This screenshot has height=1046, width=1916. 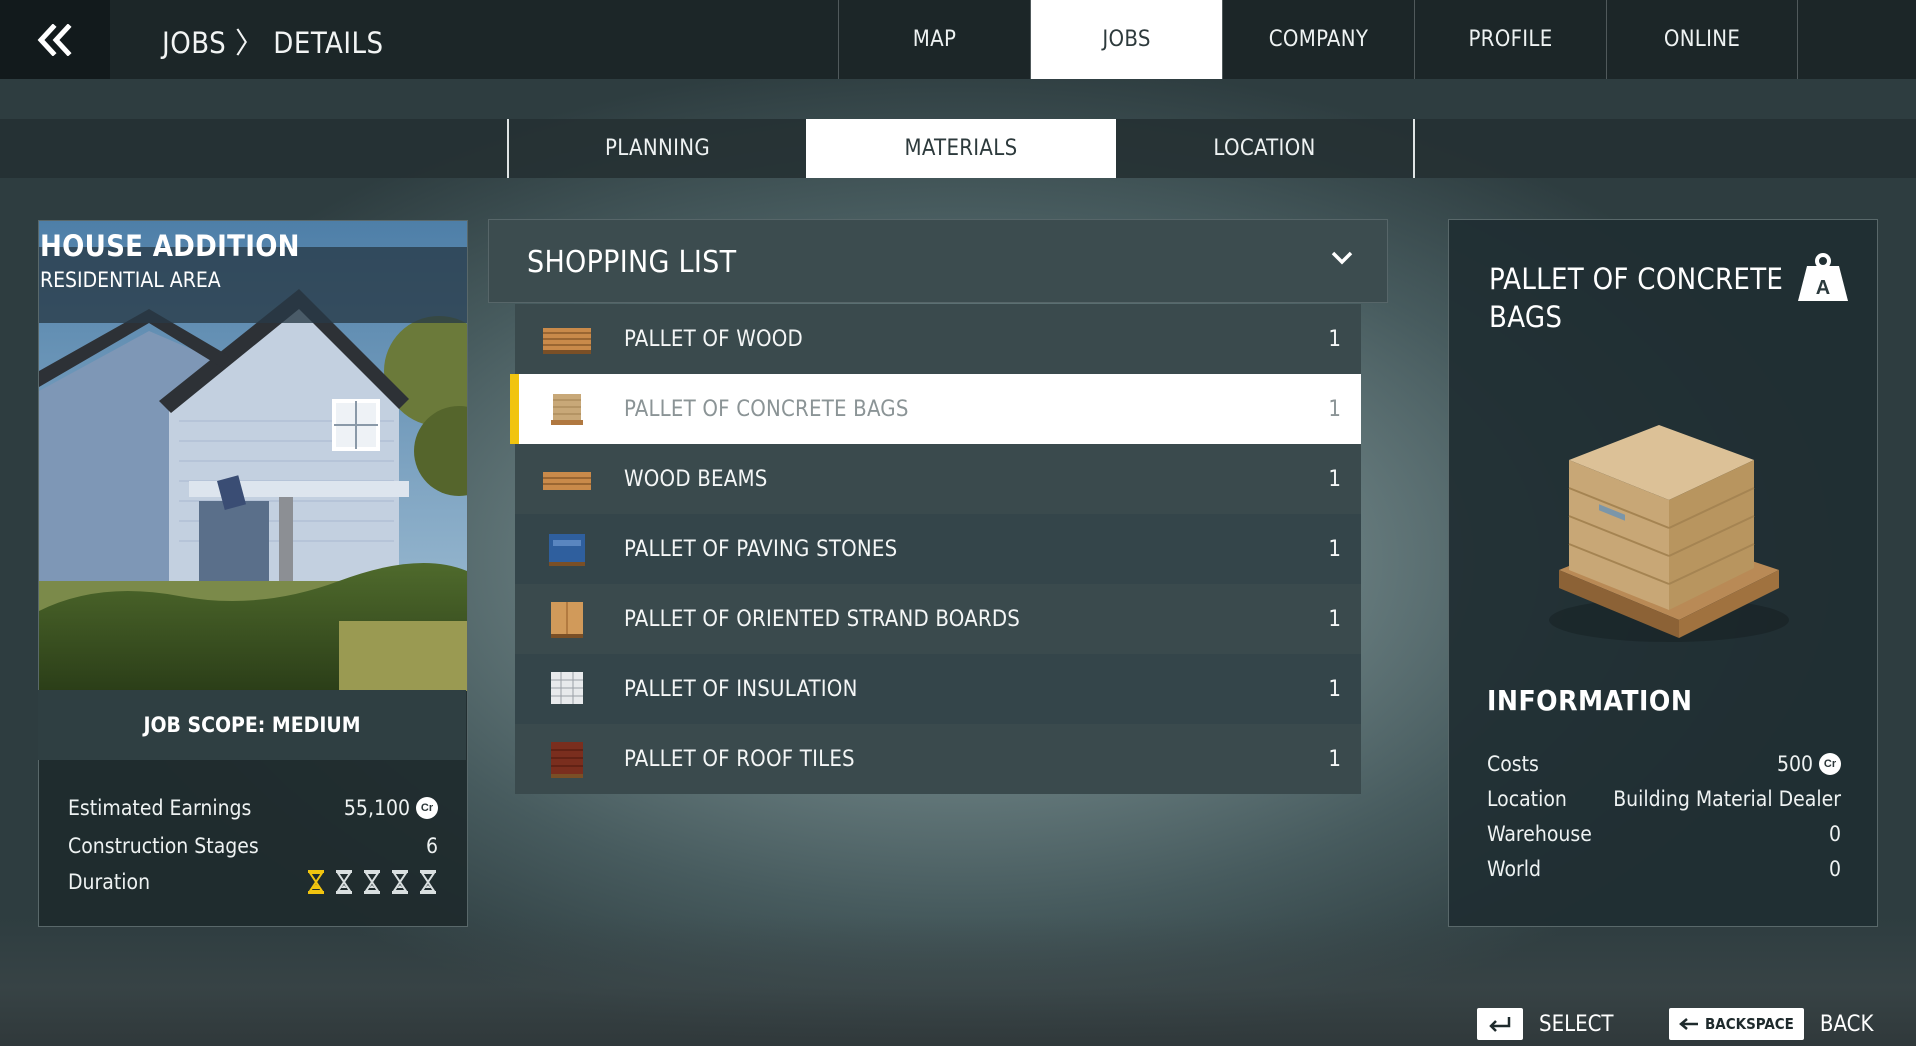 I want to click on item-name: PALLET OF PAVING STONES, so click(x=761, y=549).